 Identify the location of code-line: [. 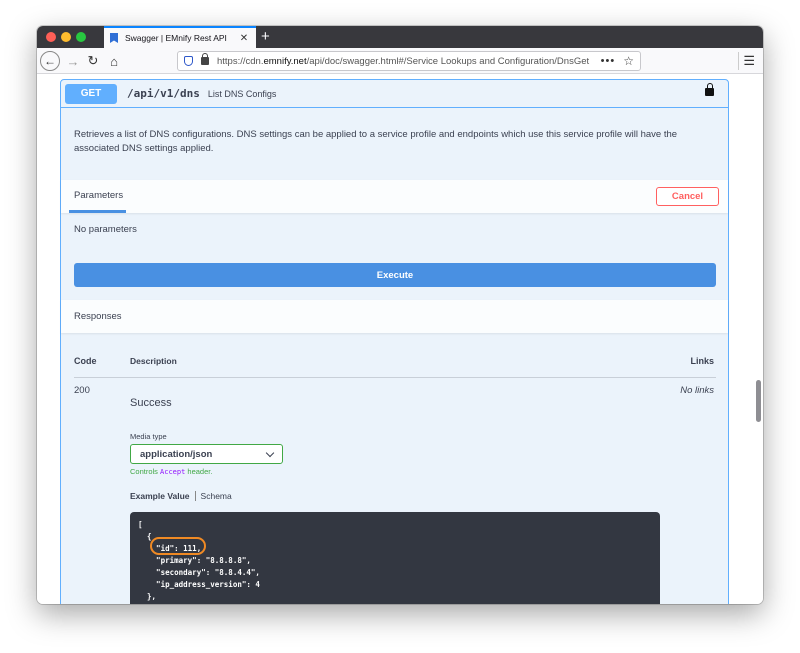
(140, 524).